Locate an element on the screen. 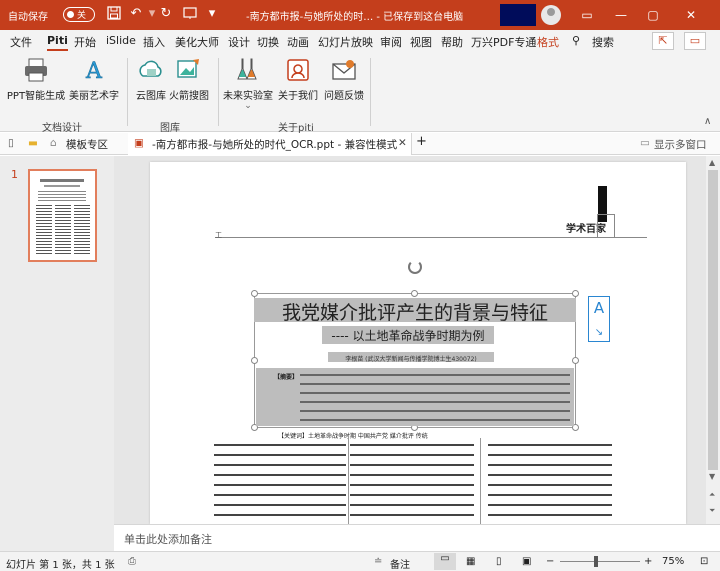 The image size is (720, 571). zoom-slider-thumb is located at coordinates (596, 561).